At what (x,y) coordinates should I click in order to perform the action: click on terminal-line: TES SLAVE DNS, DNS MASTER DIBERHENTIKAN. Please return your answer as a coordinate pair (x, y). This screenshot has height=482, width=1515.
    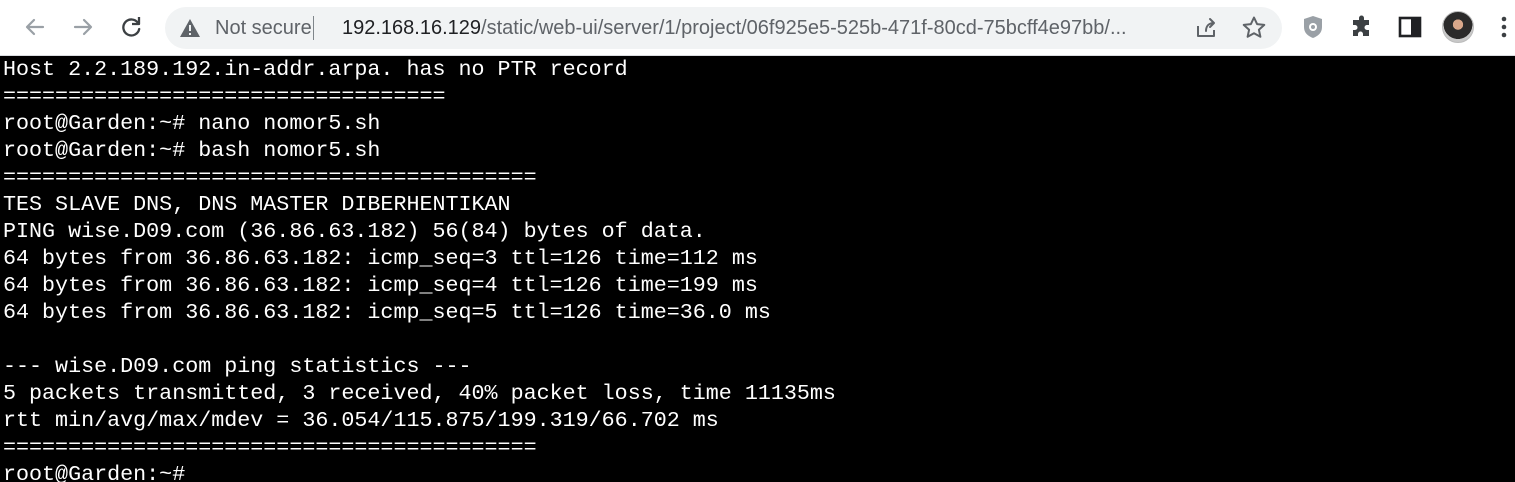
    Looking at the image, I should click on (257, 204).